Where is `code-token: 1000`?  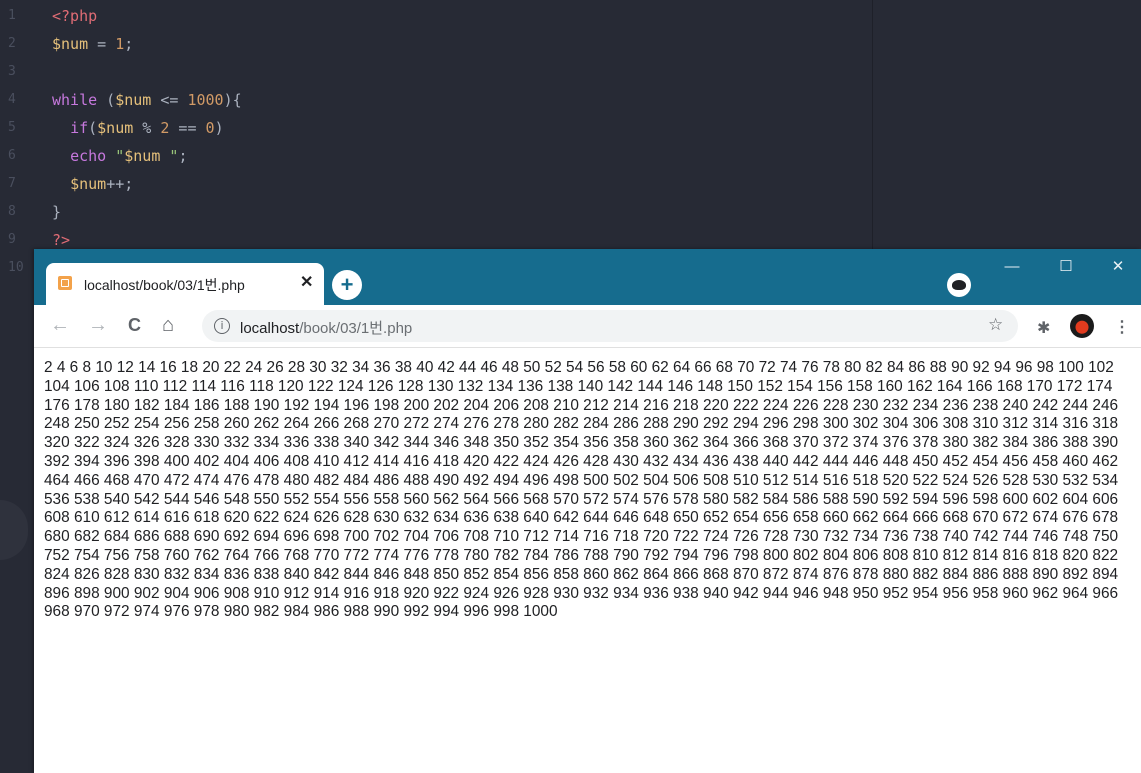
code-token: 1000 is located at coordinates (205, 100).